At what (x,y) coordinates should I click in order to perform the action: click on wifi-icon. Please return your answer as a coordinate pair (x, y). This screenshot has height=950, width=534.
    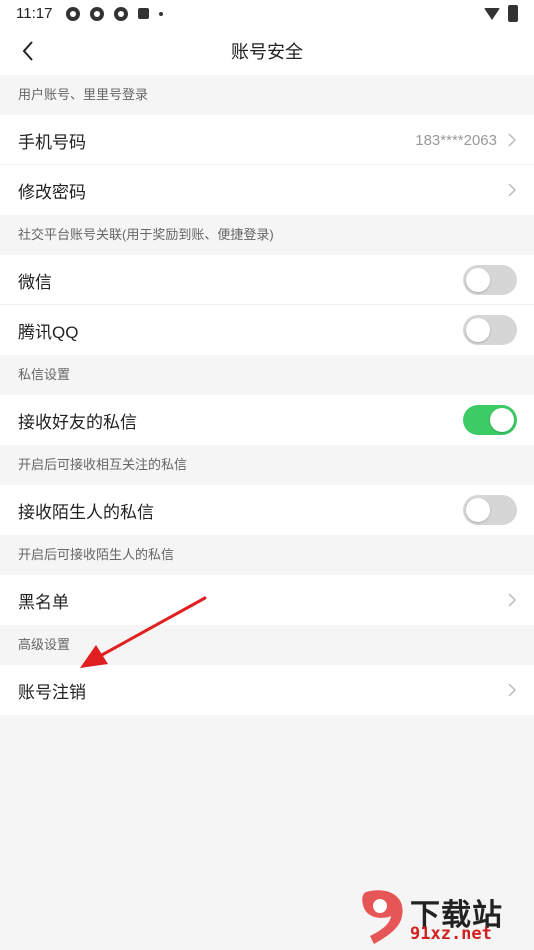
    Looking at the image, I should click on (492, 13).